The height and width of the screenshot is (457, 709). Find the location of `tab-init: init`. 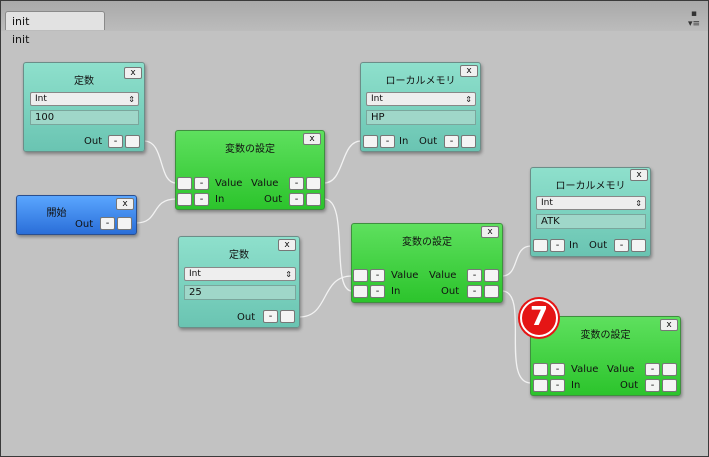

tab-init: init is located at coordinates (55, 20).